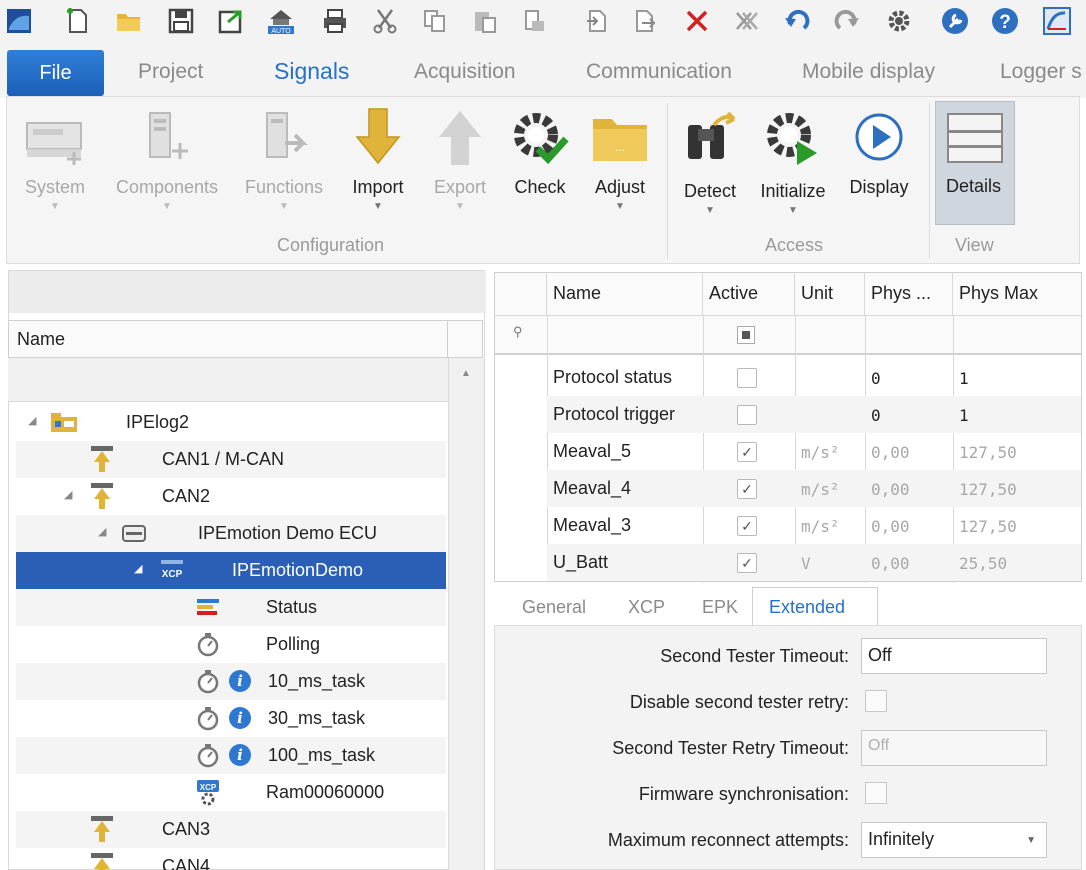  I want to click on tree-item-label: 10_ms_task, so click(317, 681).